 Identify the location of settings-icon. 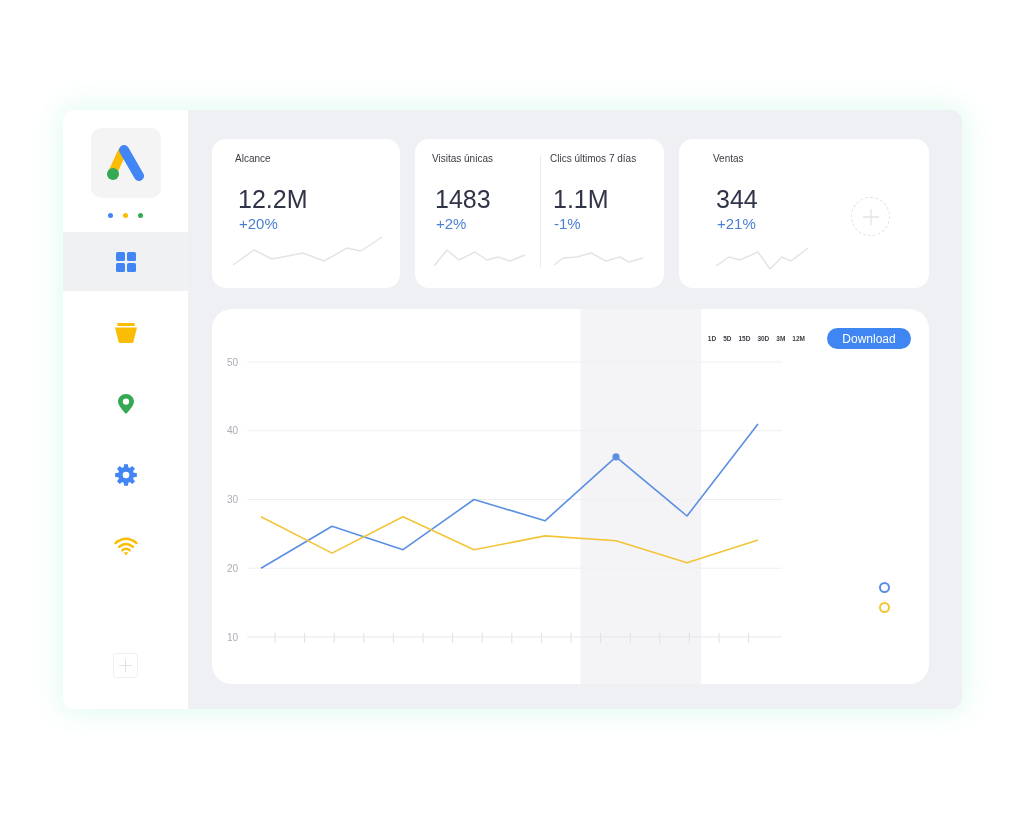
(125, 474).